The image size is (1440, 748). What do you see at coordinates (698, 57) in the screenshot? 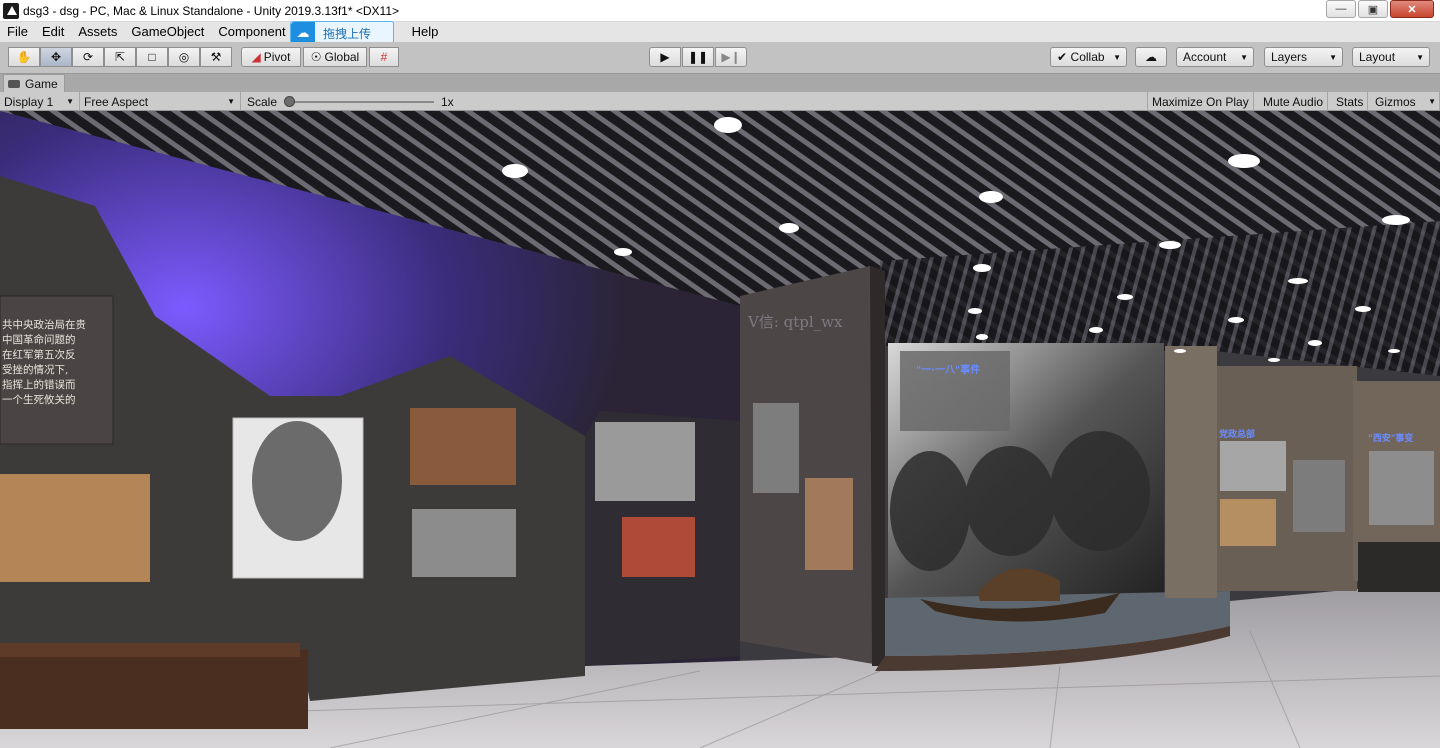
I see `pause-icon: ❚❚` at bounding box center [698, 57].